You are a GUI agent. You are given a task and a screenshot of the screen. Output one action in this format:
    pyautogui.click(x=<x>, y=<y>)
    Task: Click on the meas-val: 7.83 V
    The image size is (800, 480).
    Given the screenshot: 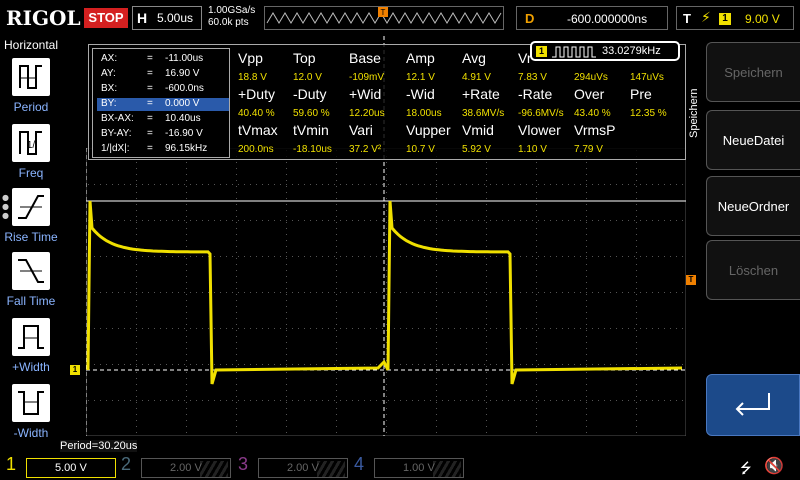 What is the action you would take?
    pyautogui.click(x=532, y=77)
    